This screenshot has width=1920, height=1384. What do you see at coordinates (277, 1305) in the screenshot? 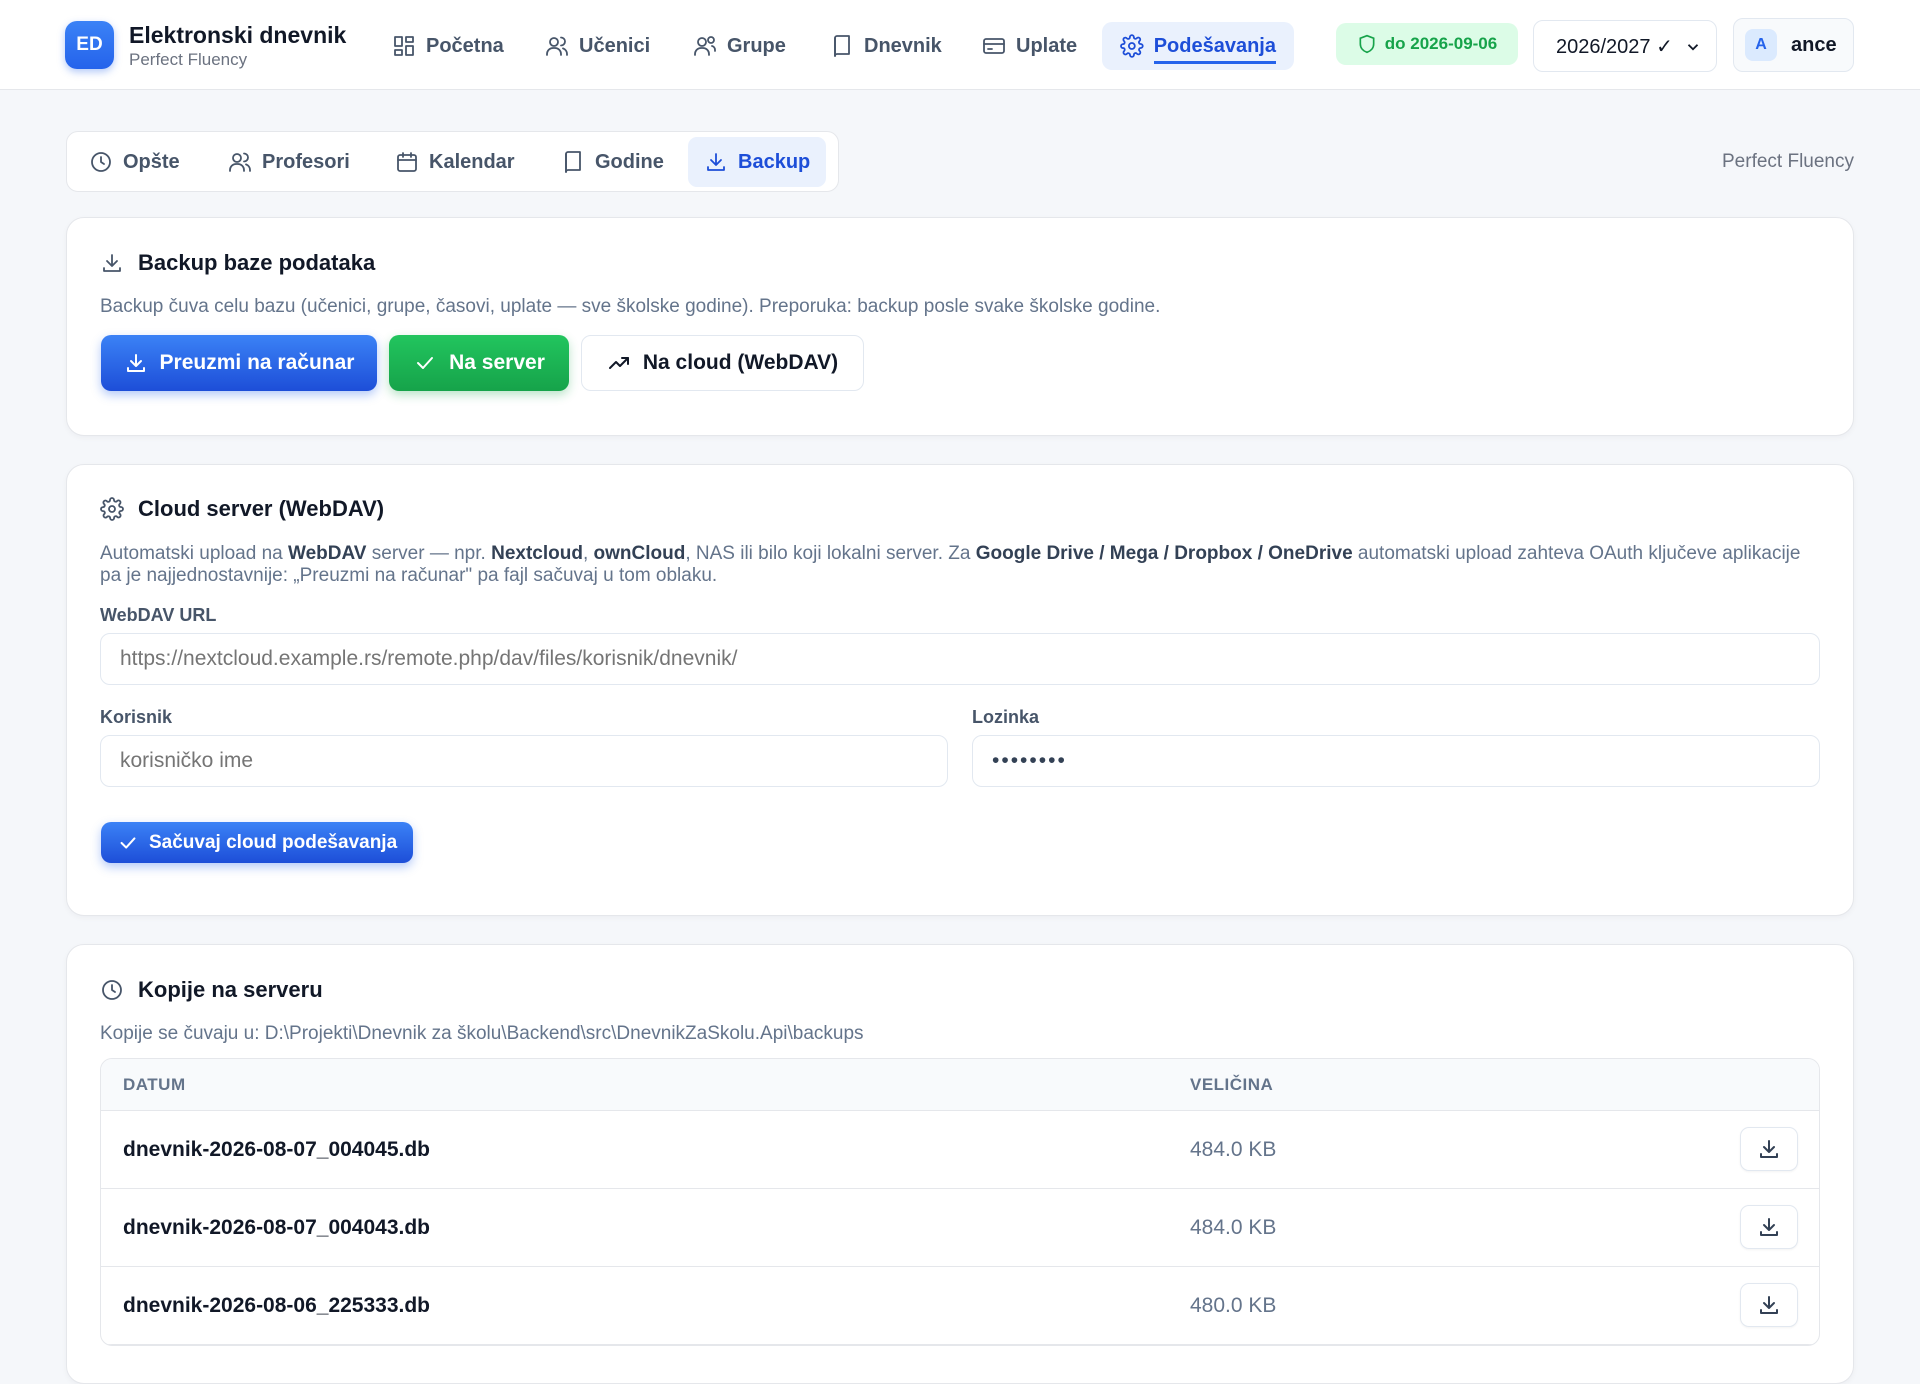
I see `backup-file-name: dnevnik-2026-08-06_225333.db` at bounding box center [277, 1305].